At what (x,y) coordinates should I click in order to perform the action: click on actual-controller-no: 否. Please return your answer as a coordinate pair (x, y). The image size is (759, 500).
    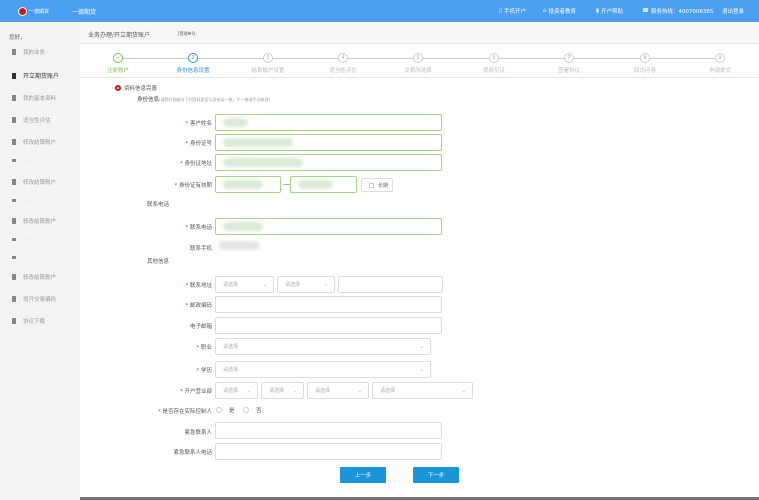
    Looking at the image, I should click on (252, 410).